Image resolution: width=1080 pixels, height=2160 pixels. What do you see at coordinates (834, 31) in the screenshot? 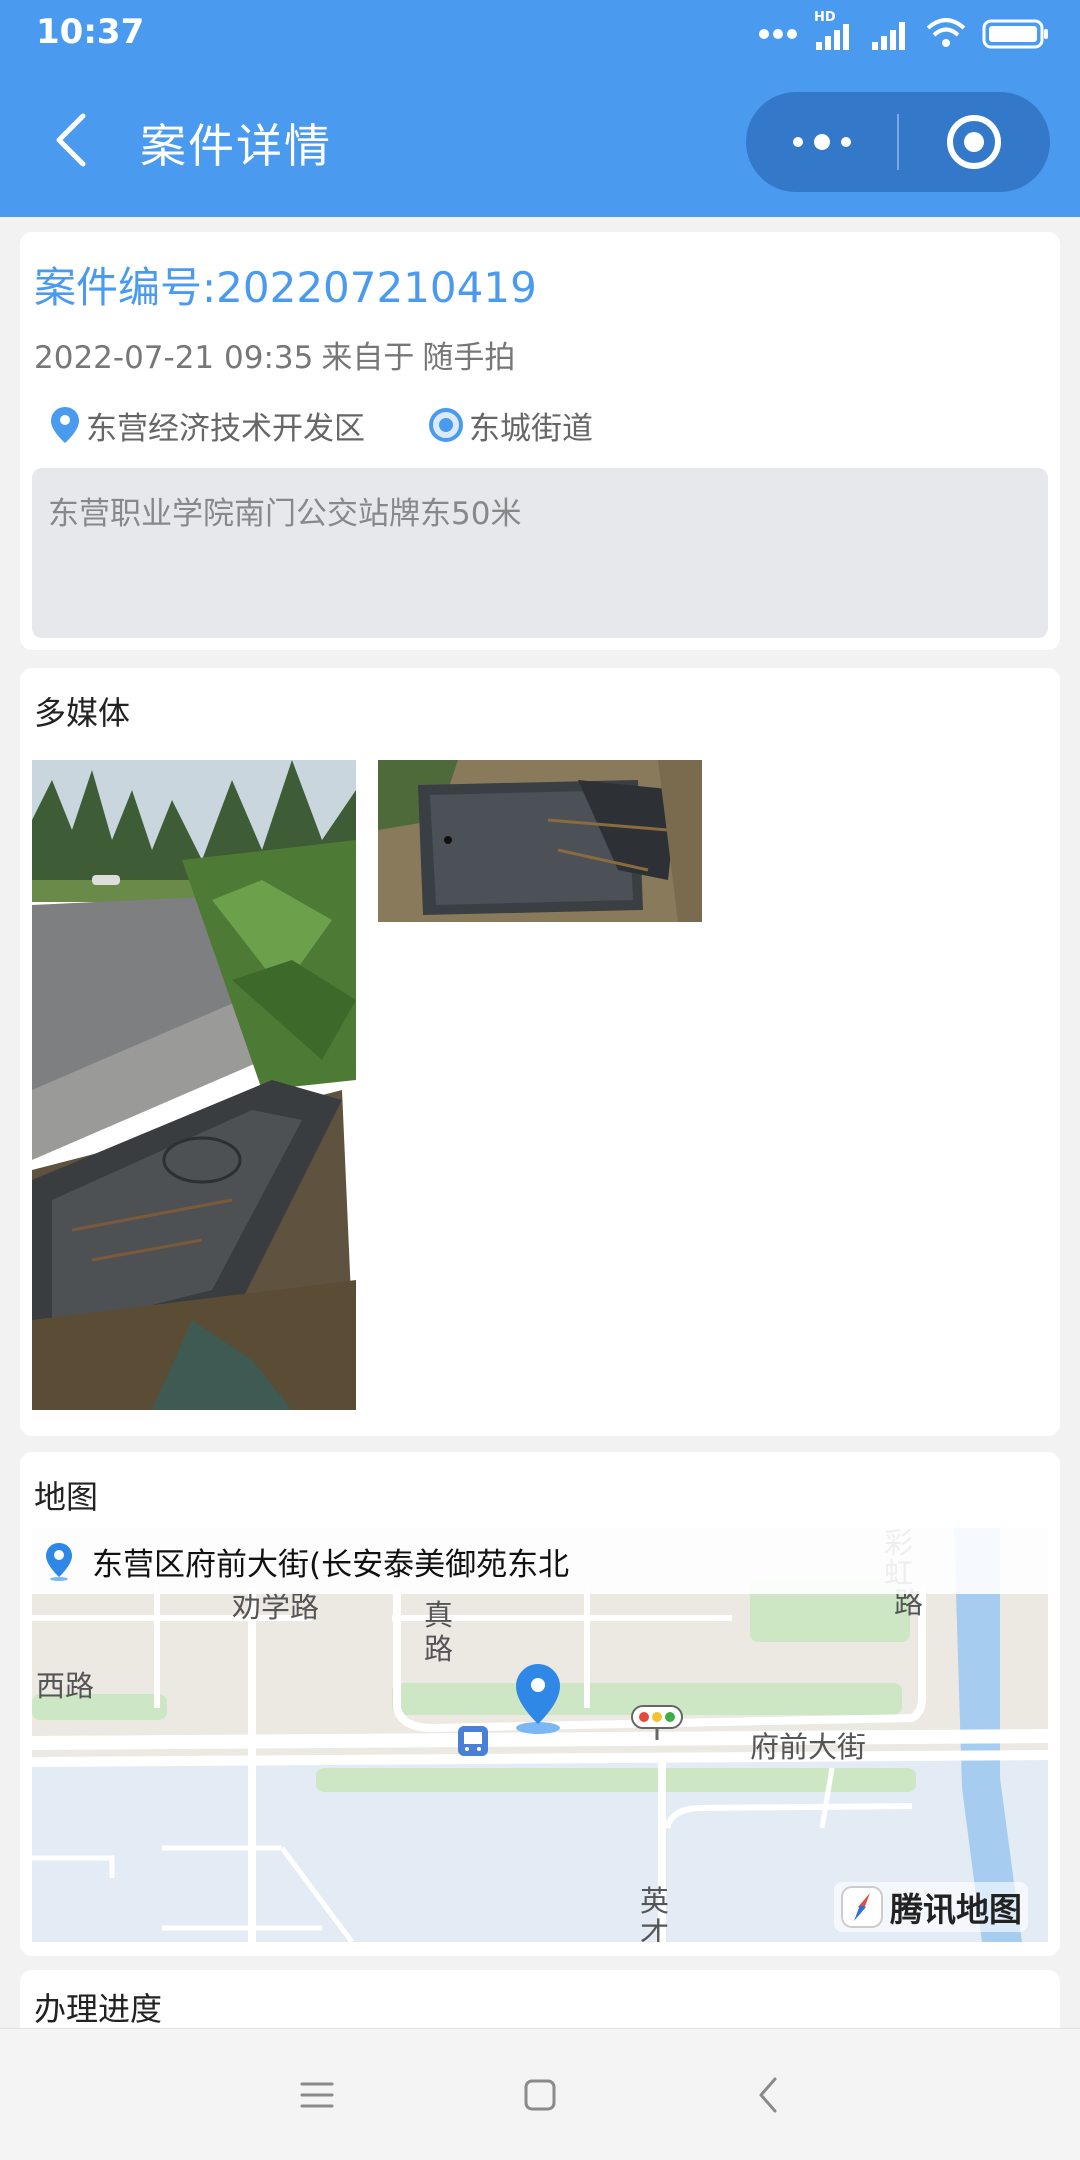
I see `hd-signal-icon: HD` at bounding box center [834, 31].